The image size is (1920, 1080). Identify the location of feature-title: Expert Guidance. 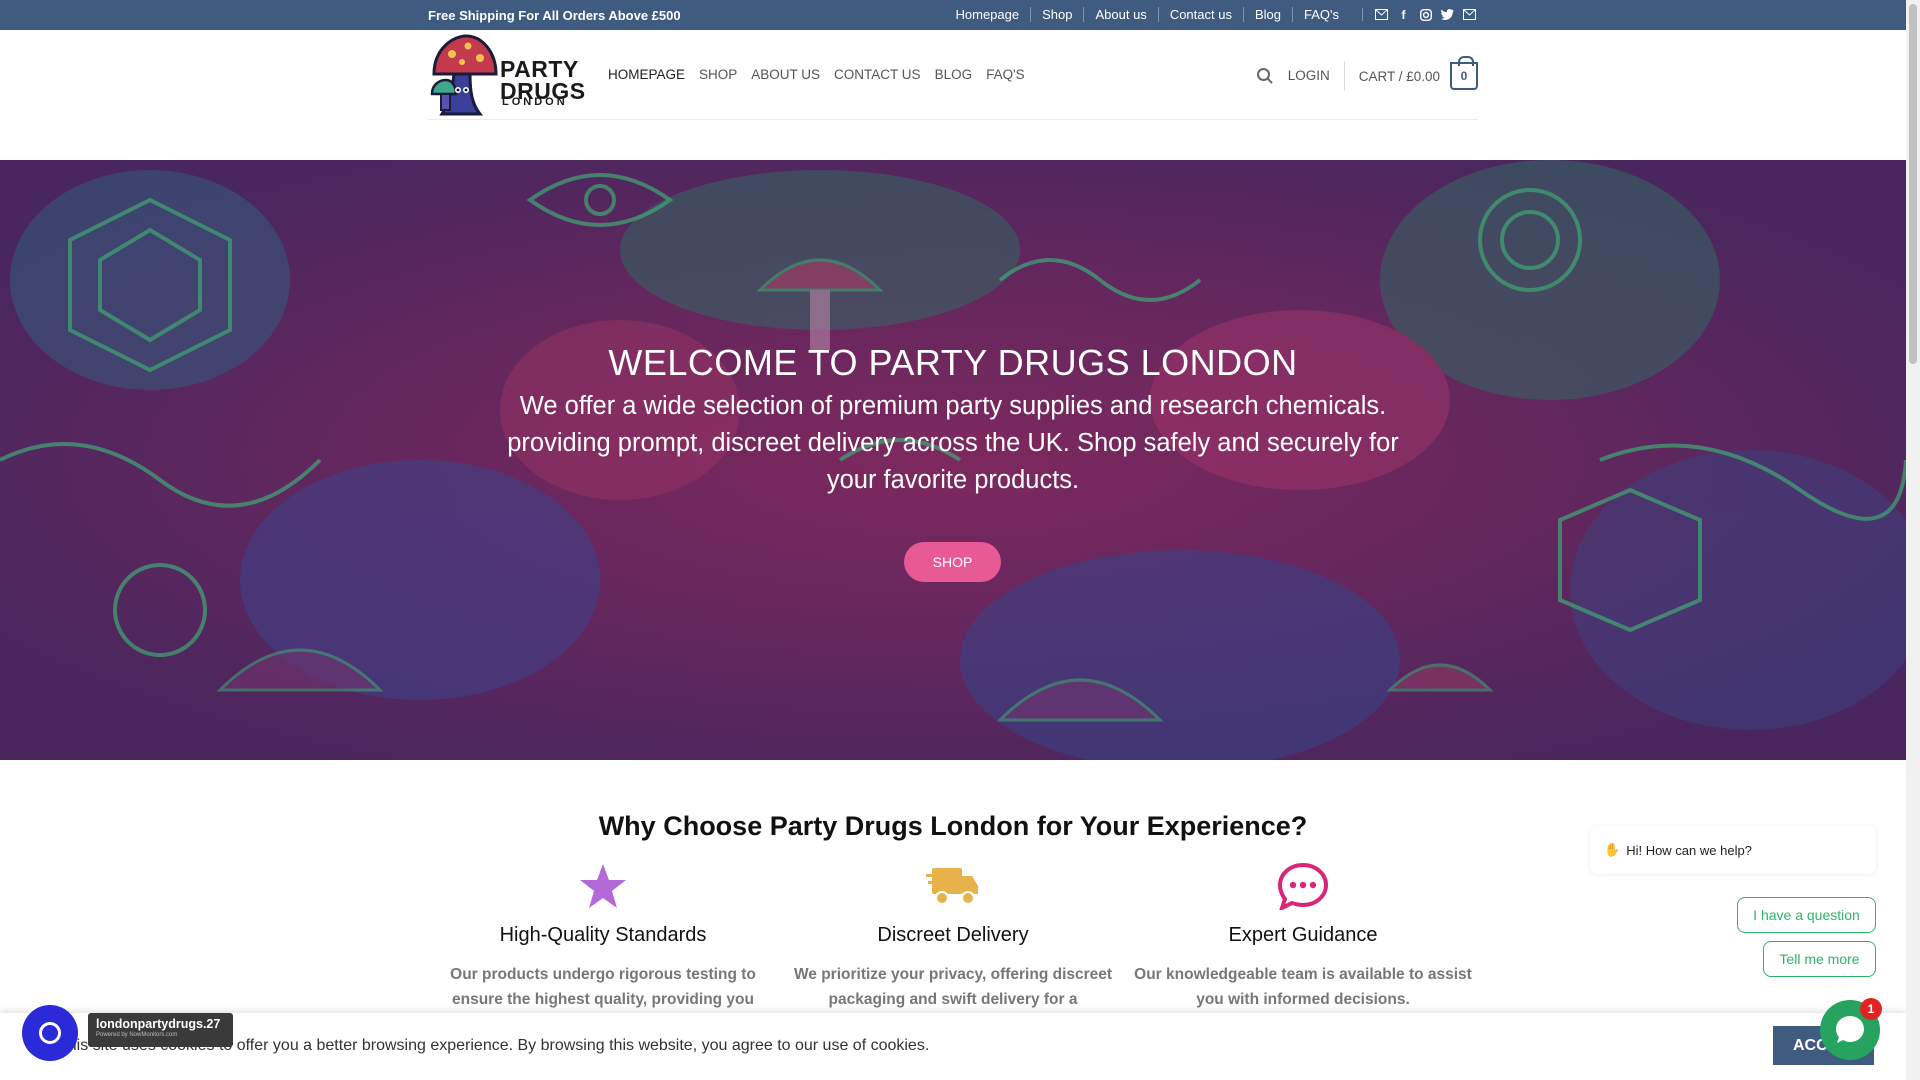
(1303, 935).